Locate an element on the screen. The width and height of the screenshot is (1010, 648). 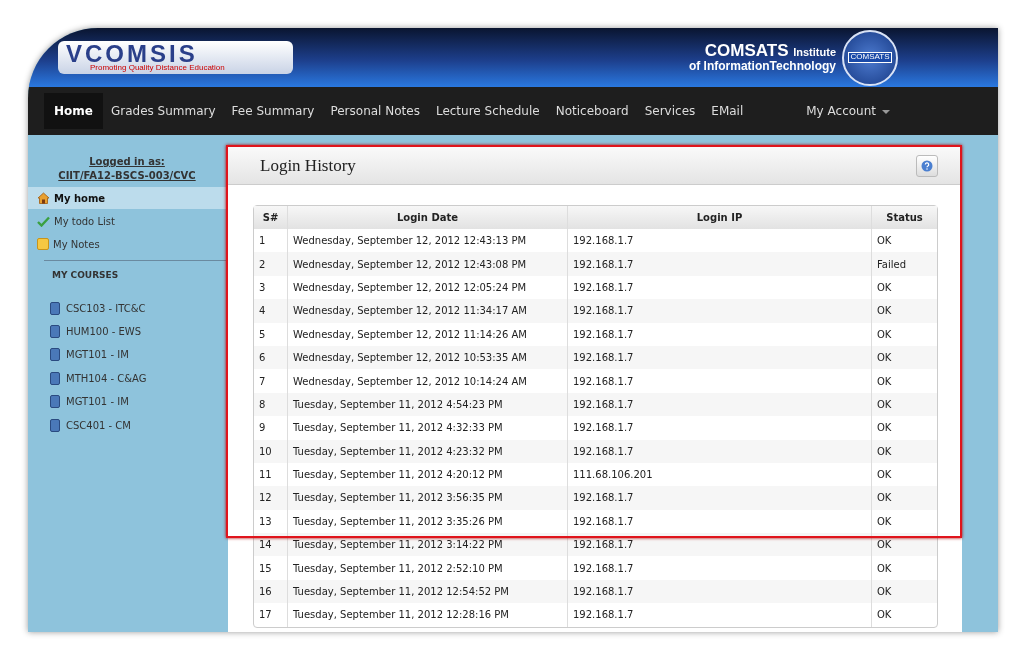
table-cell: Wednesday, September 12, 2012 11:34:17 AM is located at coordinates (427, 311).